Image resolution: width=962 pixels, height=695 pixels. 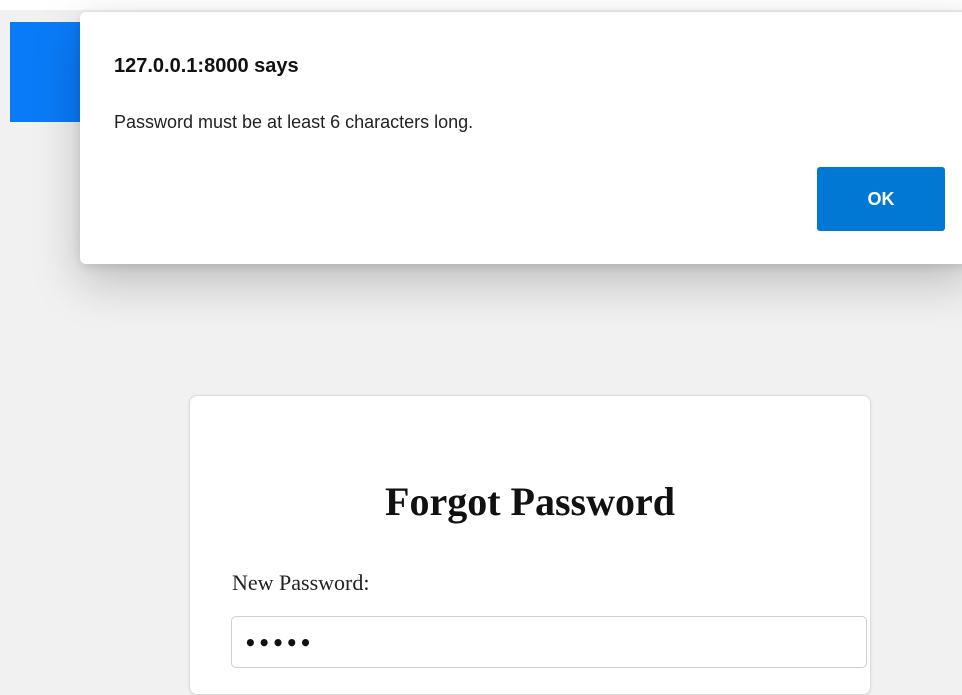 I want to click on new-password-label: New Password:, so click(x=301, y=582).